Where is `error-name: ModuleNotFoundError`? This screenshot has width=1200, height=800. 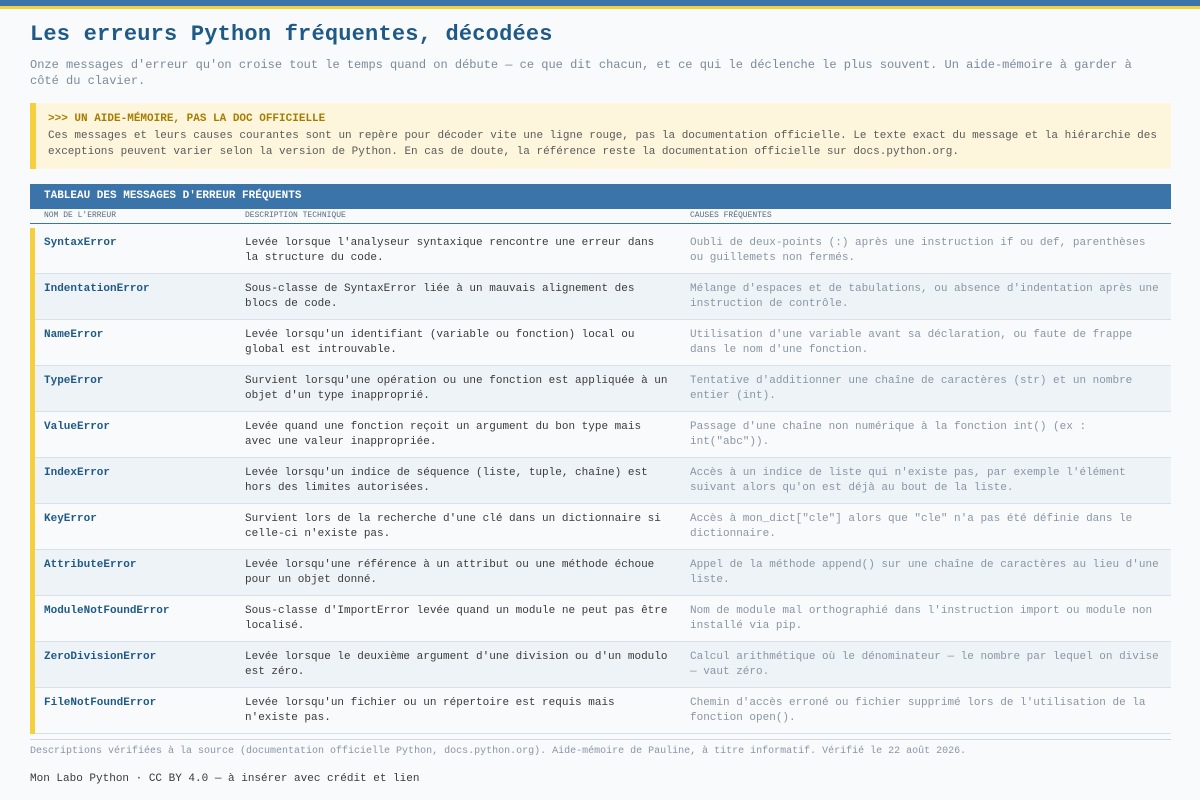
error-name: ModuleNotFoundError is located at coordinates (107, 611).